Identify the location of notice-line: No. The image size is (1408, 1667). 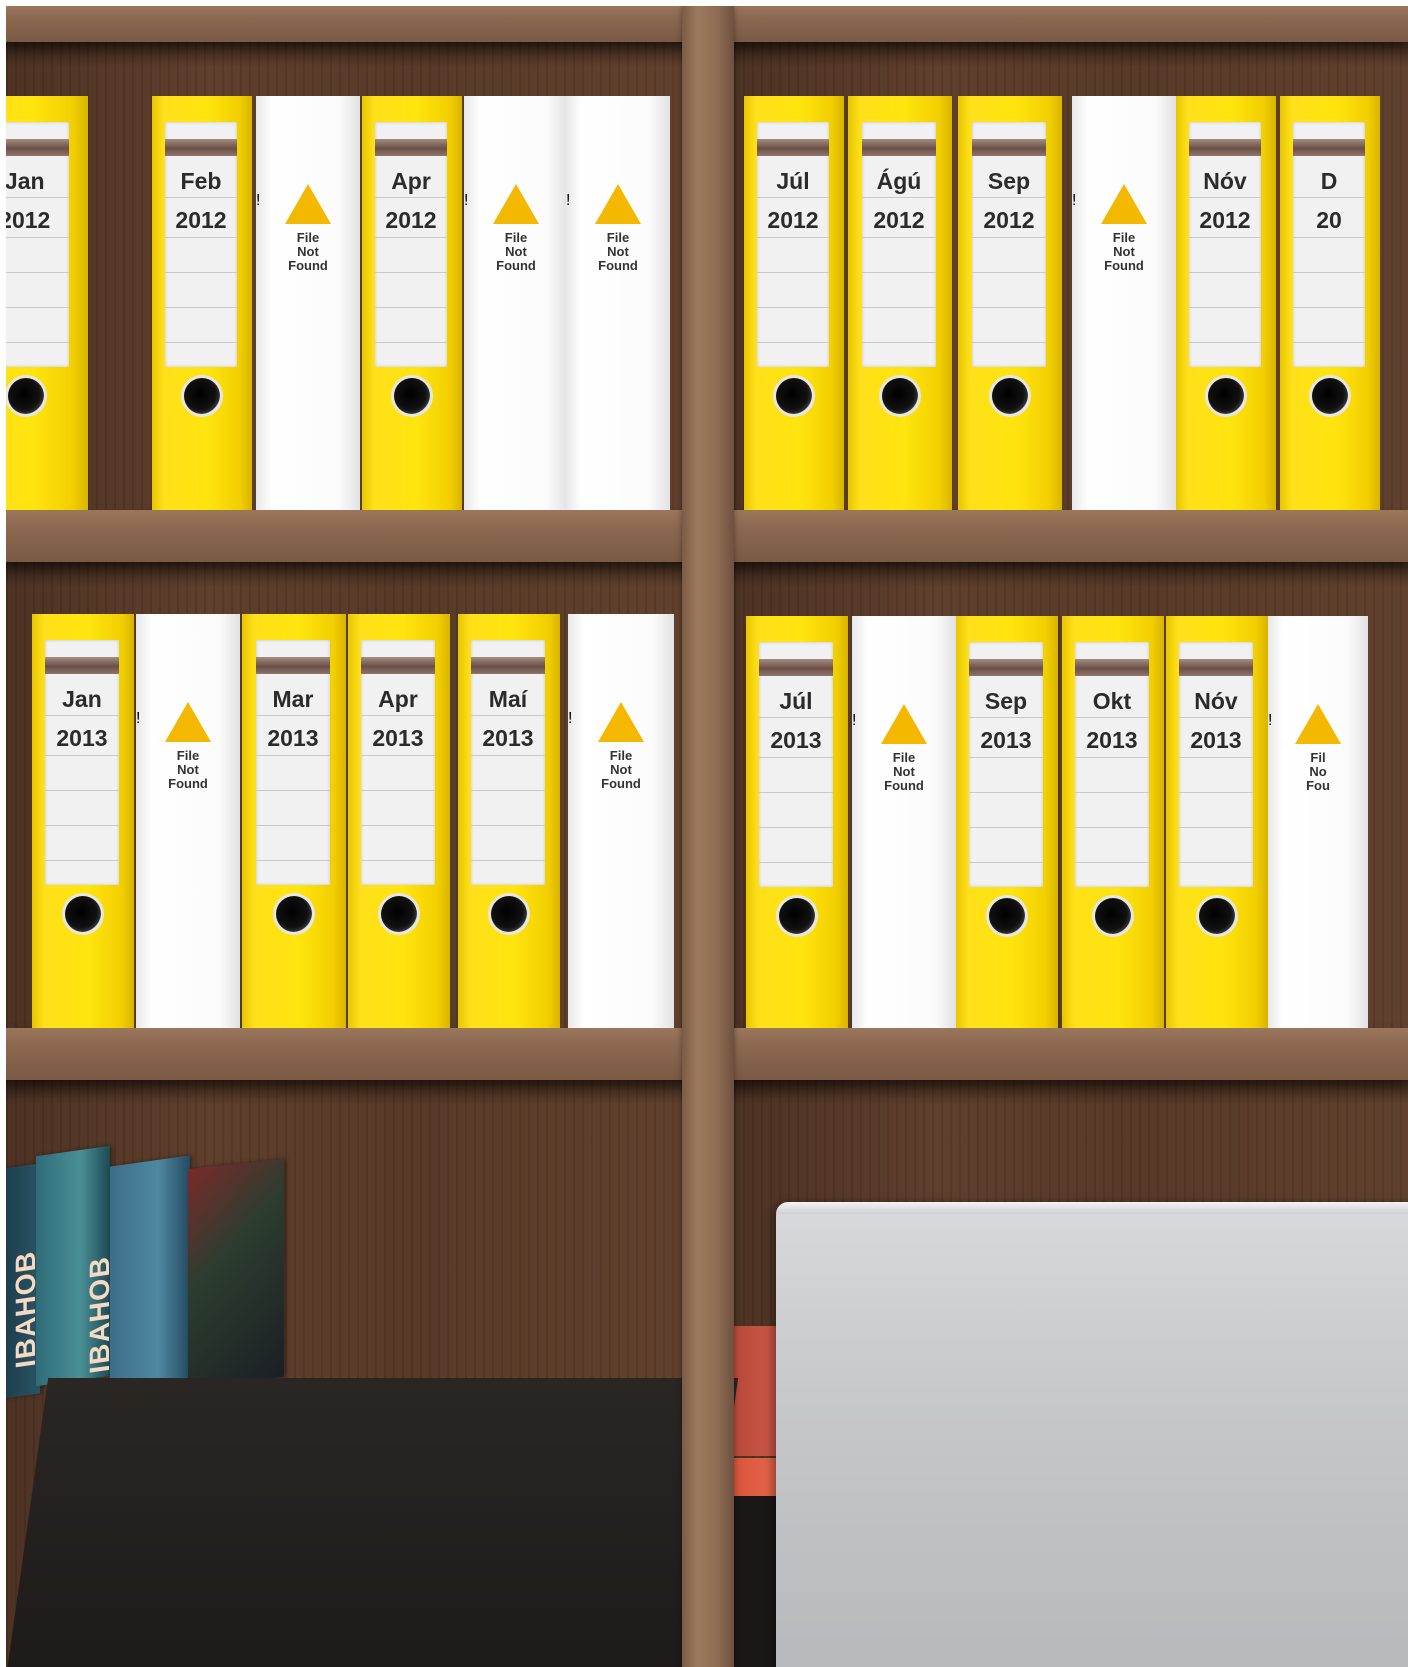
(1318, 771).